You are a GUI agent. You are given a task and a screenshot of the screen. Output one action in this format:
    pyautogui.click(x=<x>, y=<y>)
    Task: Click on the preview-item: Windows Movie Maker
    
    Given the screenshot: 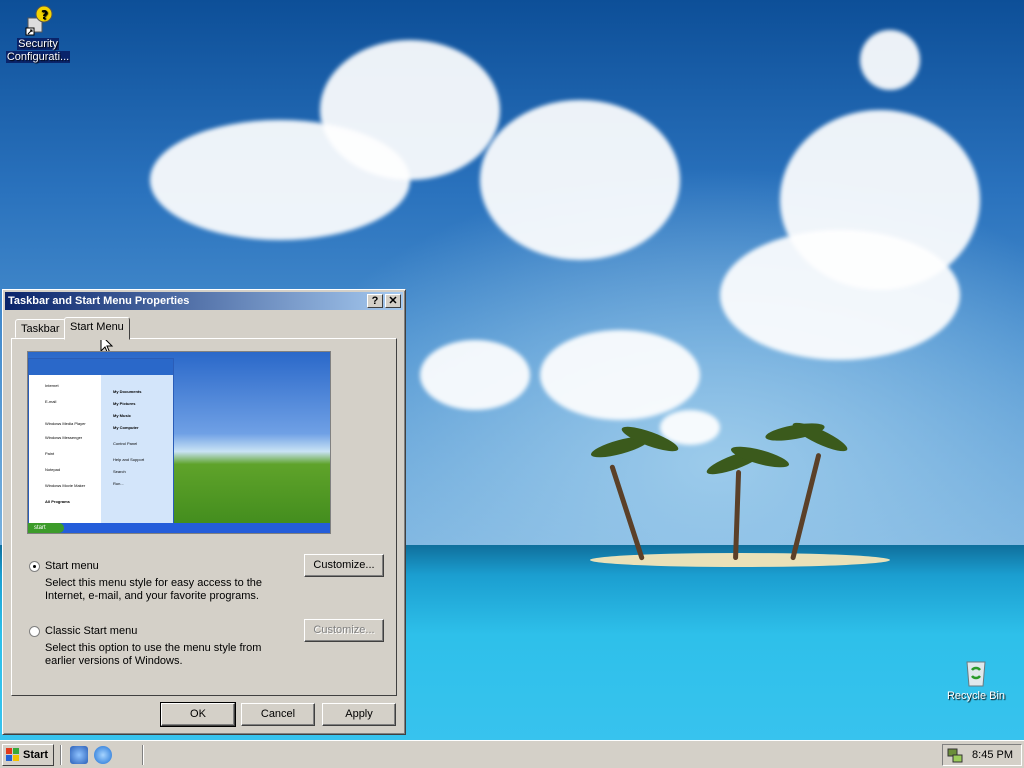 What is the action you would take?
    pyautogui.click(x=65, y=485)
    